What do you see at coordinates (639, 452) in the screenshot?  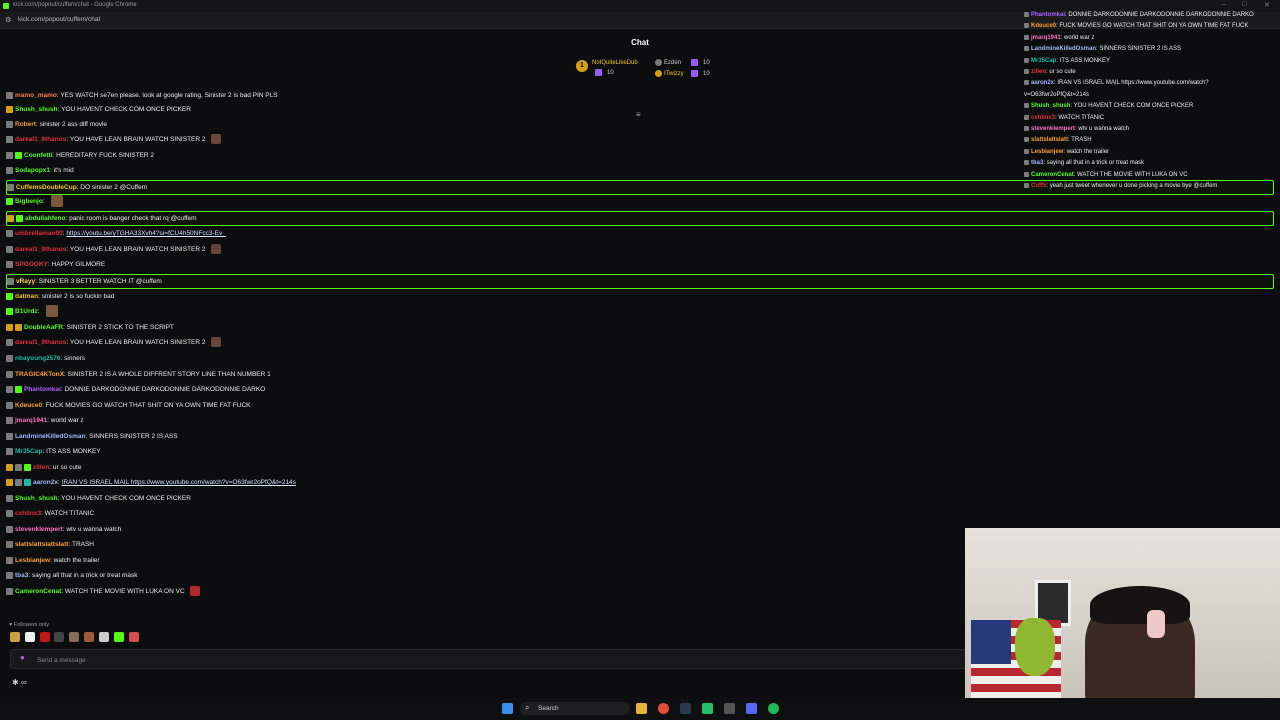 I see `chat-message: Mr35Cap: ITS ASS MONKEY` at bounding box center [639, 452].